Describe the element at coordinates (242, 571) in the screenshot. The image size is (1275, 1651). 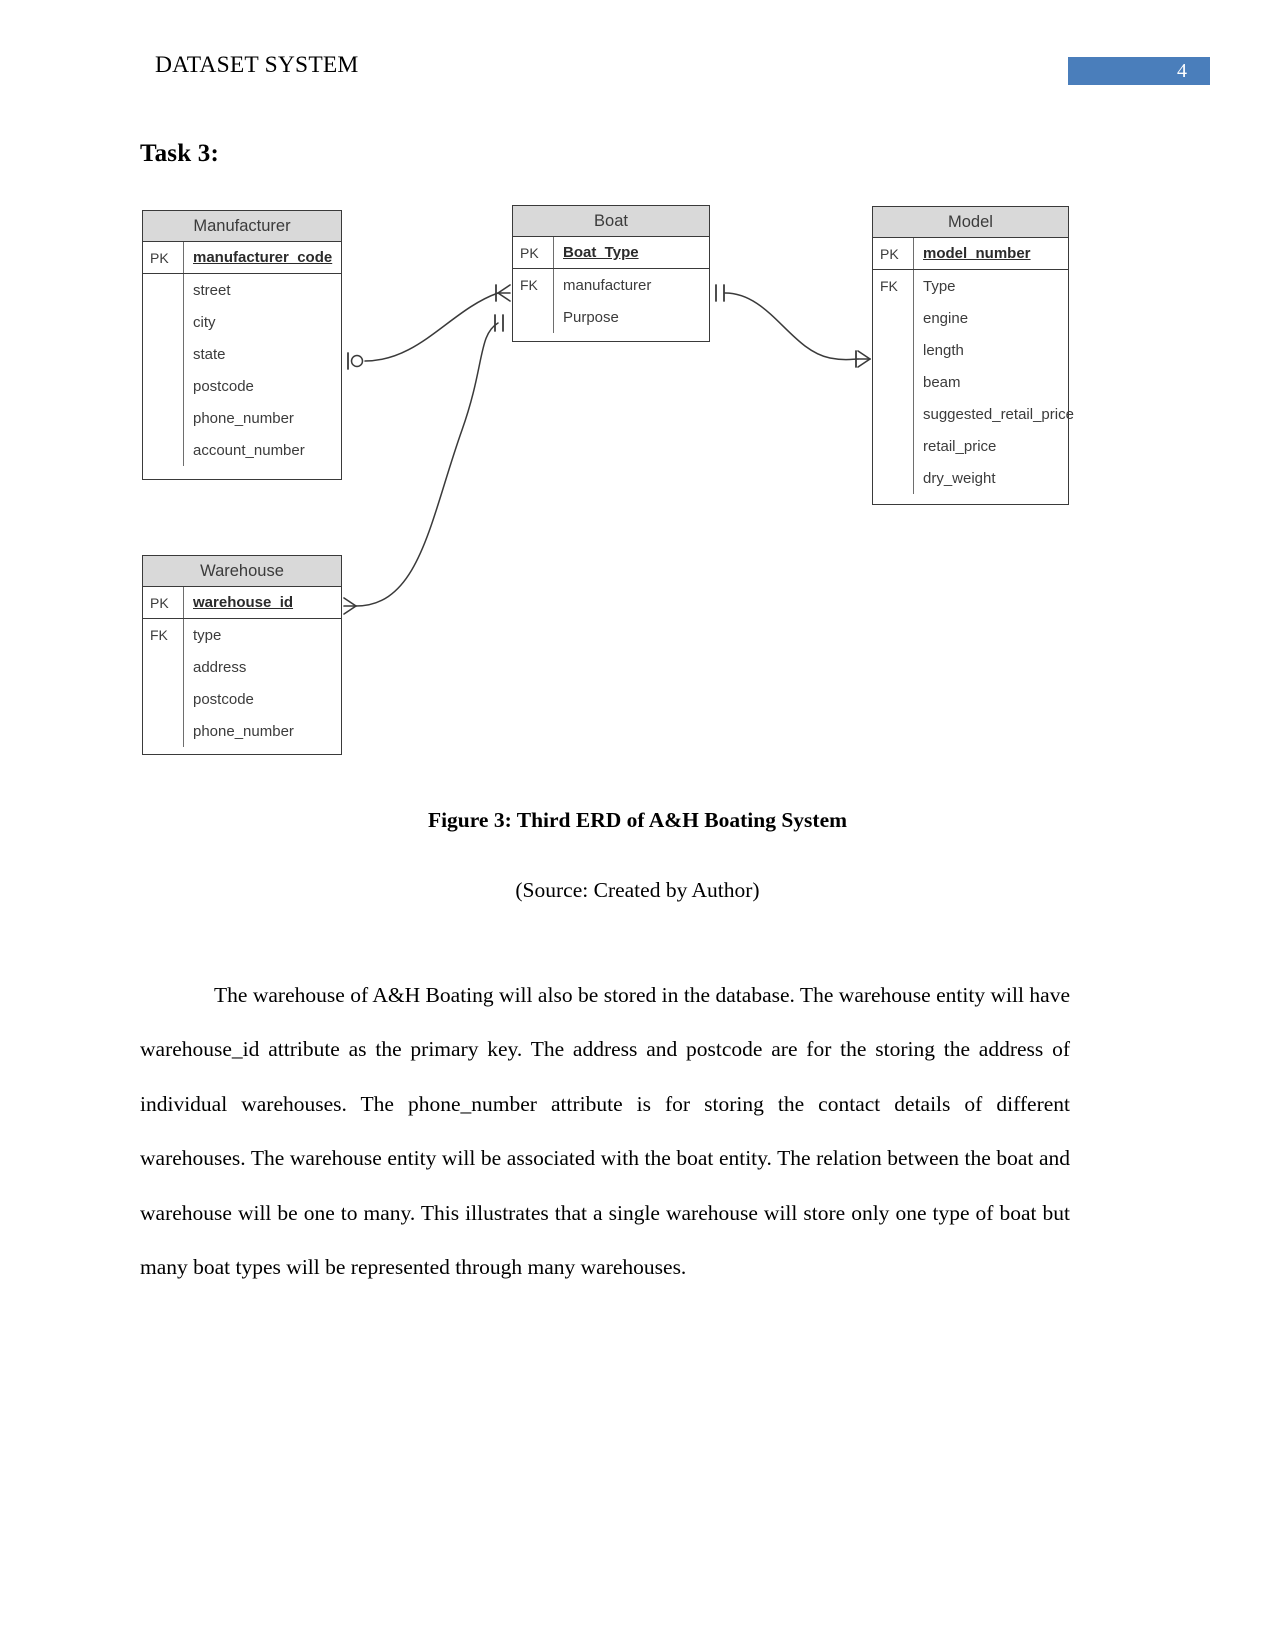
I see `entity-title-warehouse: Warehouse` at that location.